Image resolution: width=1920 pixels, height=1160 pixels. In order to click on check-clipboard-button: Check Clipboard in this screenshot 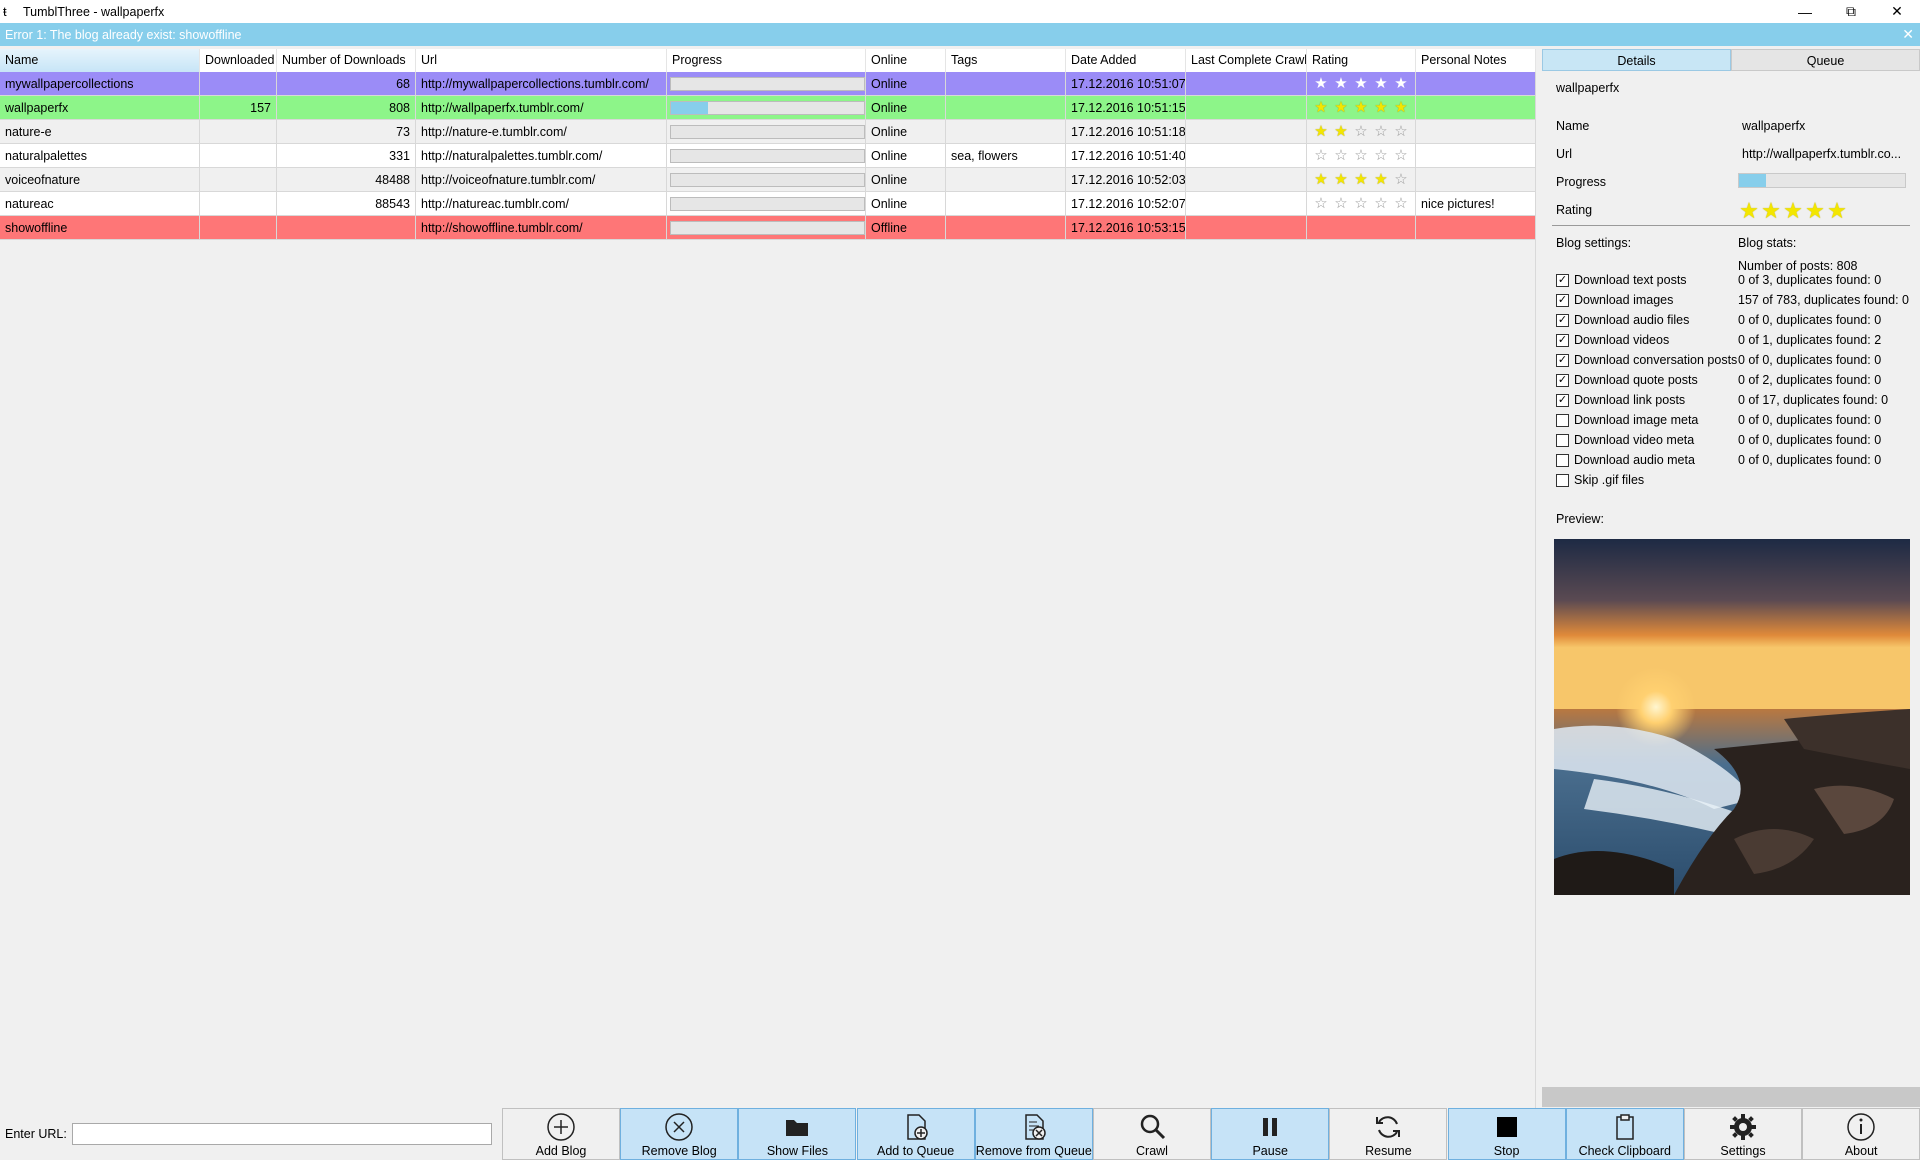, I will do `click(1624, 1134)`.